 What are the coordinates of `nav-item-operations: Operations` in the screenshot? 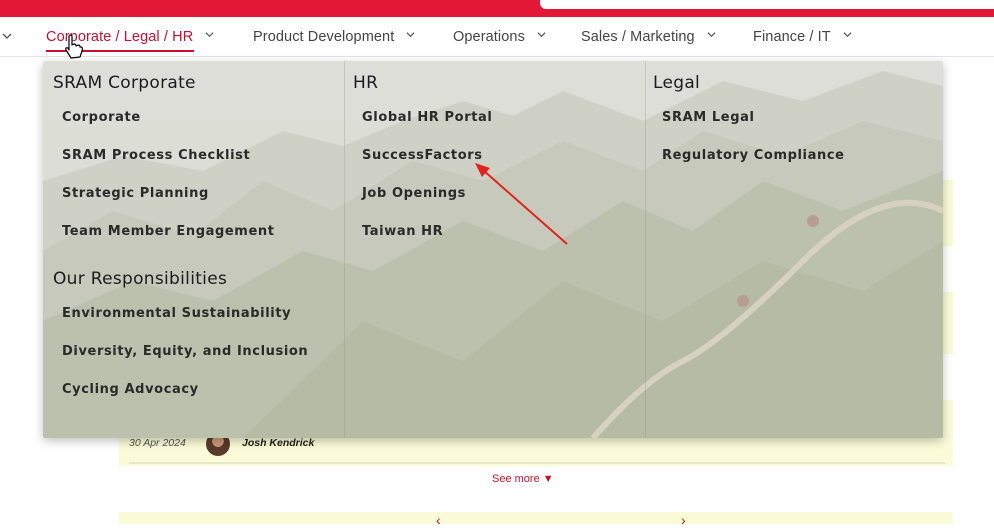 It's located at (499, 37).